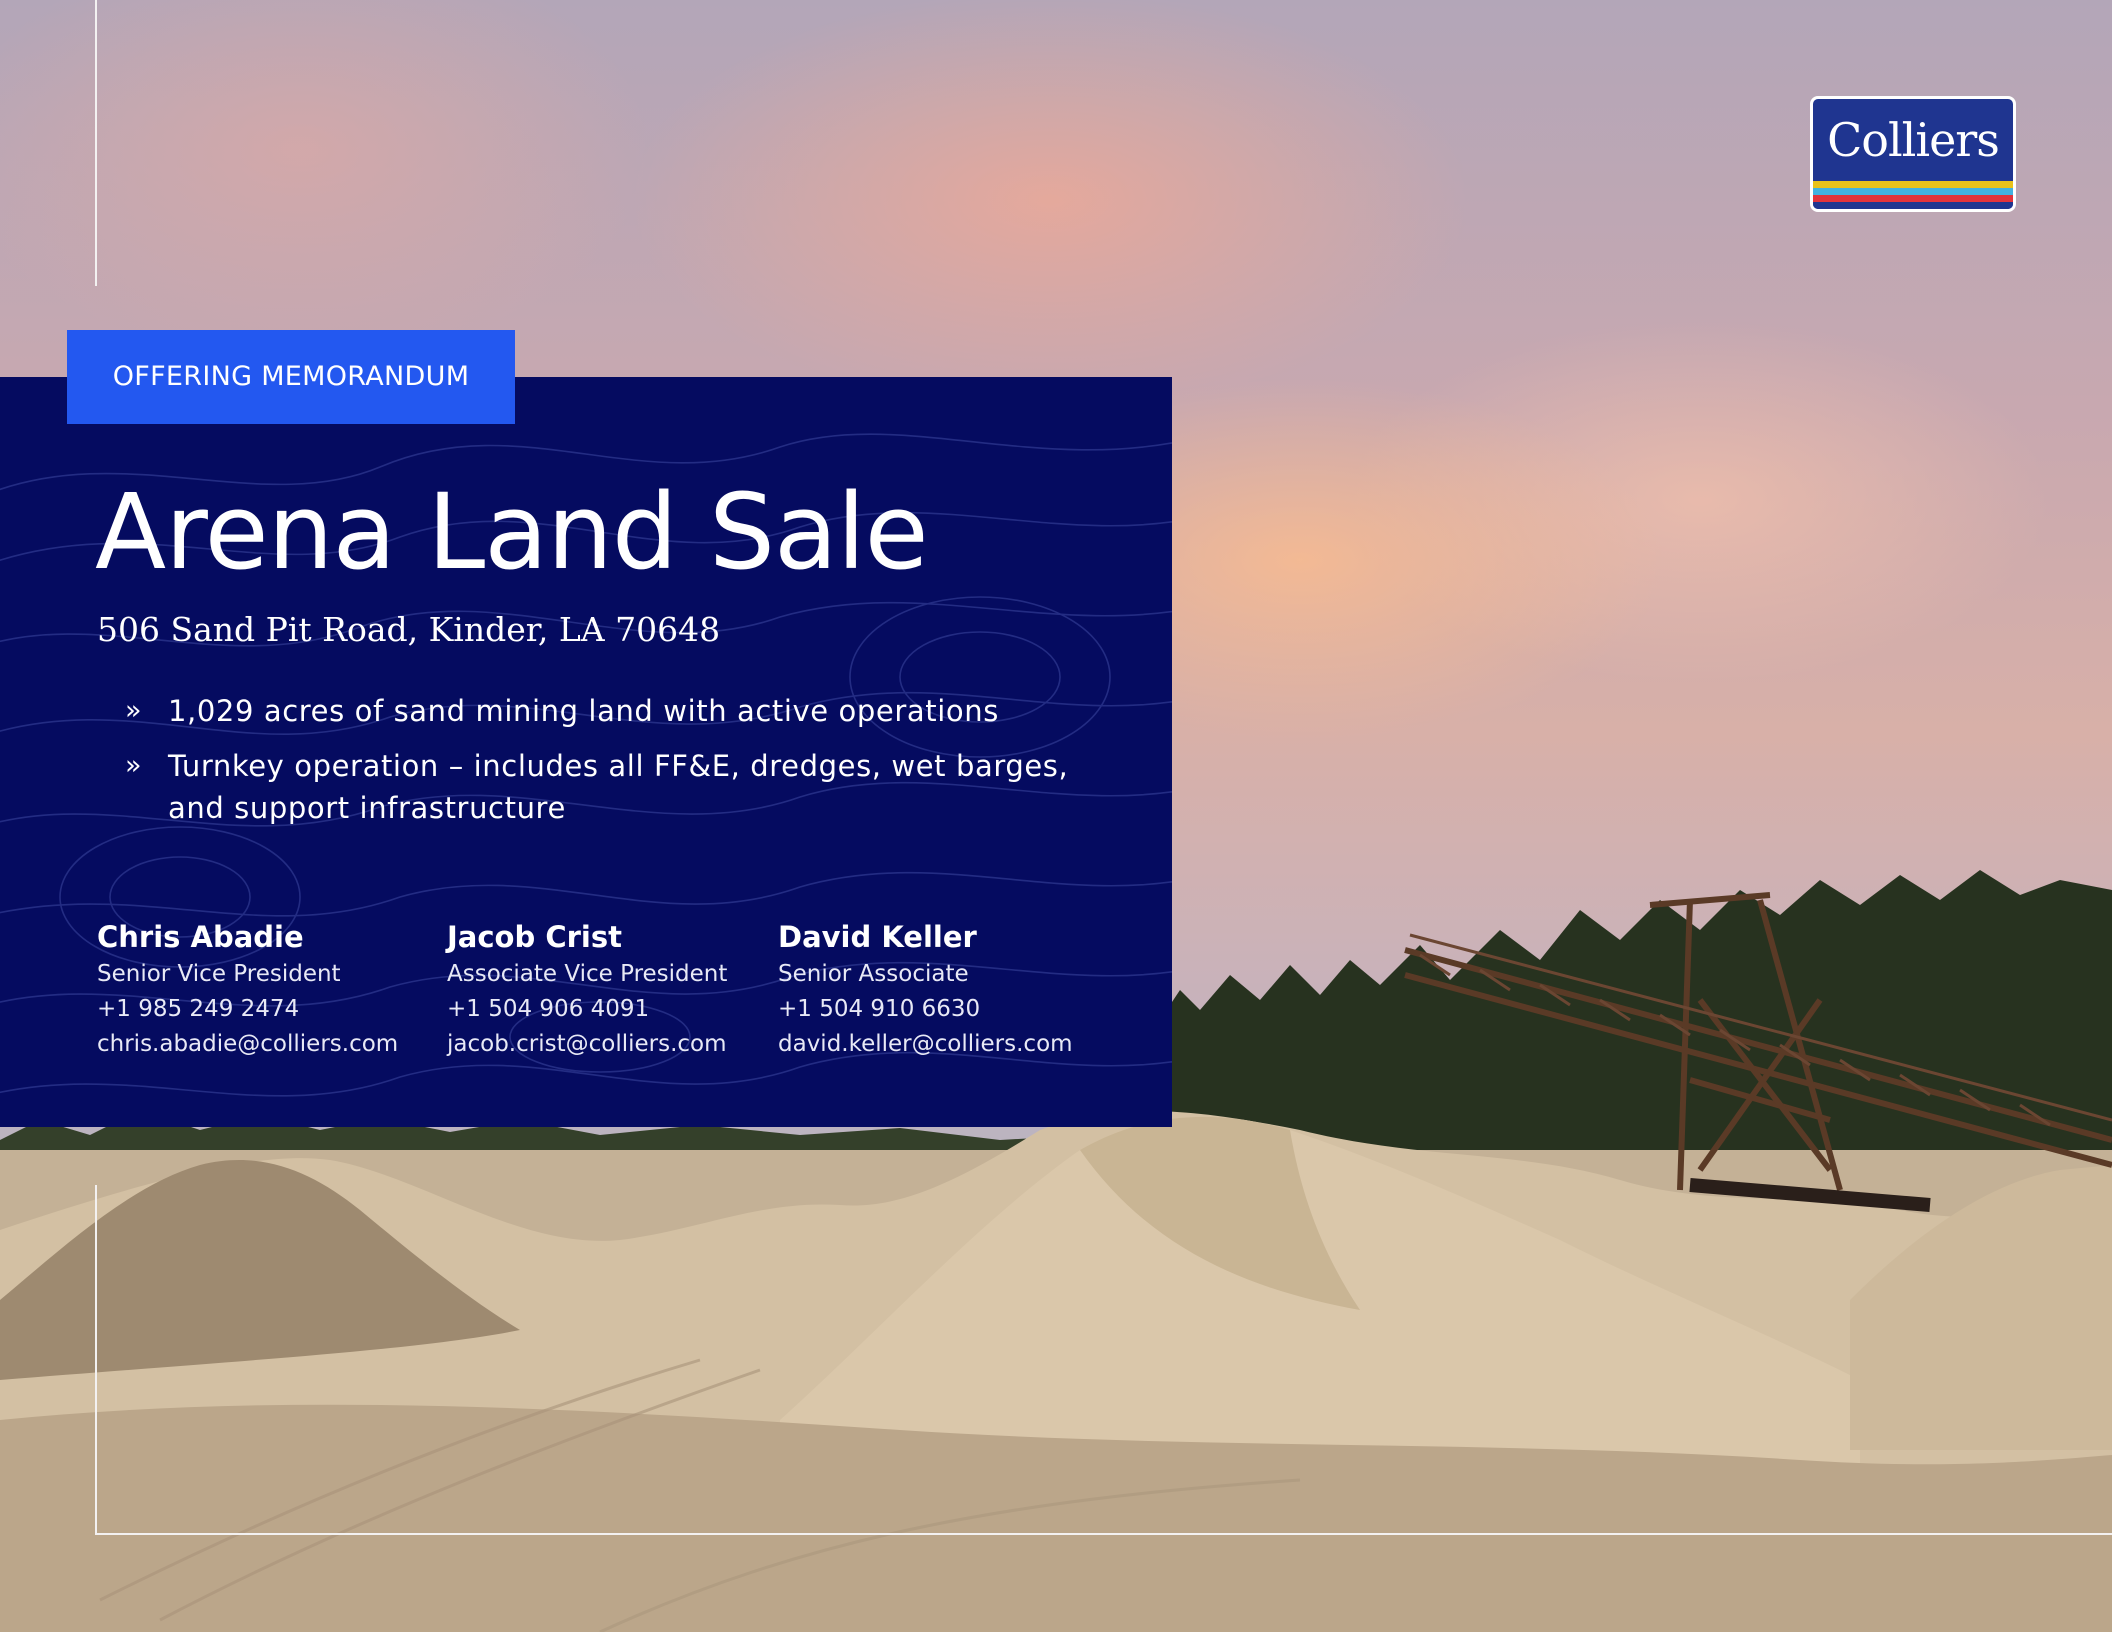 Image resolution: width=2112 pixels, height=1632 pixels. Describe the element at coordinates (1913, 140) in the screenshot. I see `logo-wordmark: Colliers` at that location.